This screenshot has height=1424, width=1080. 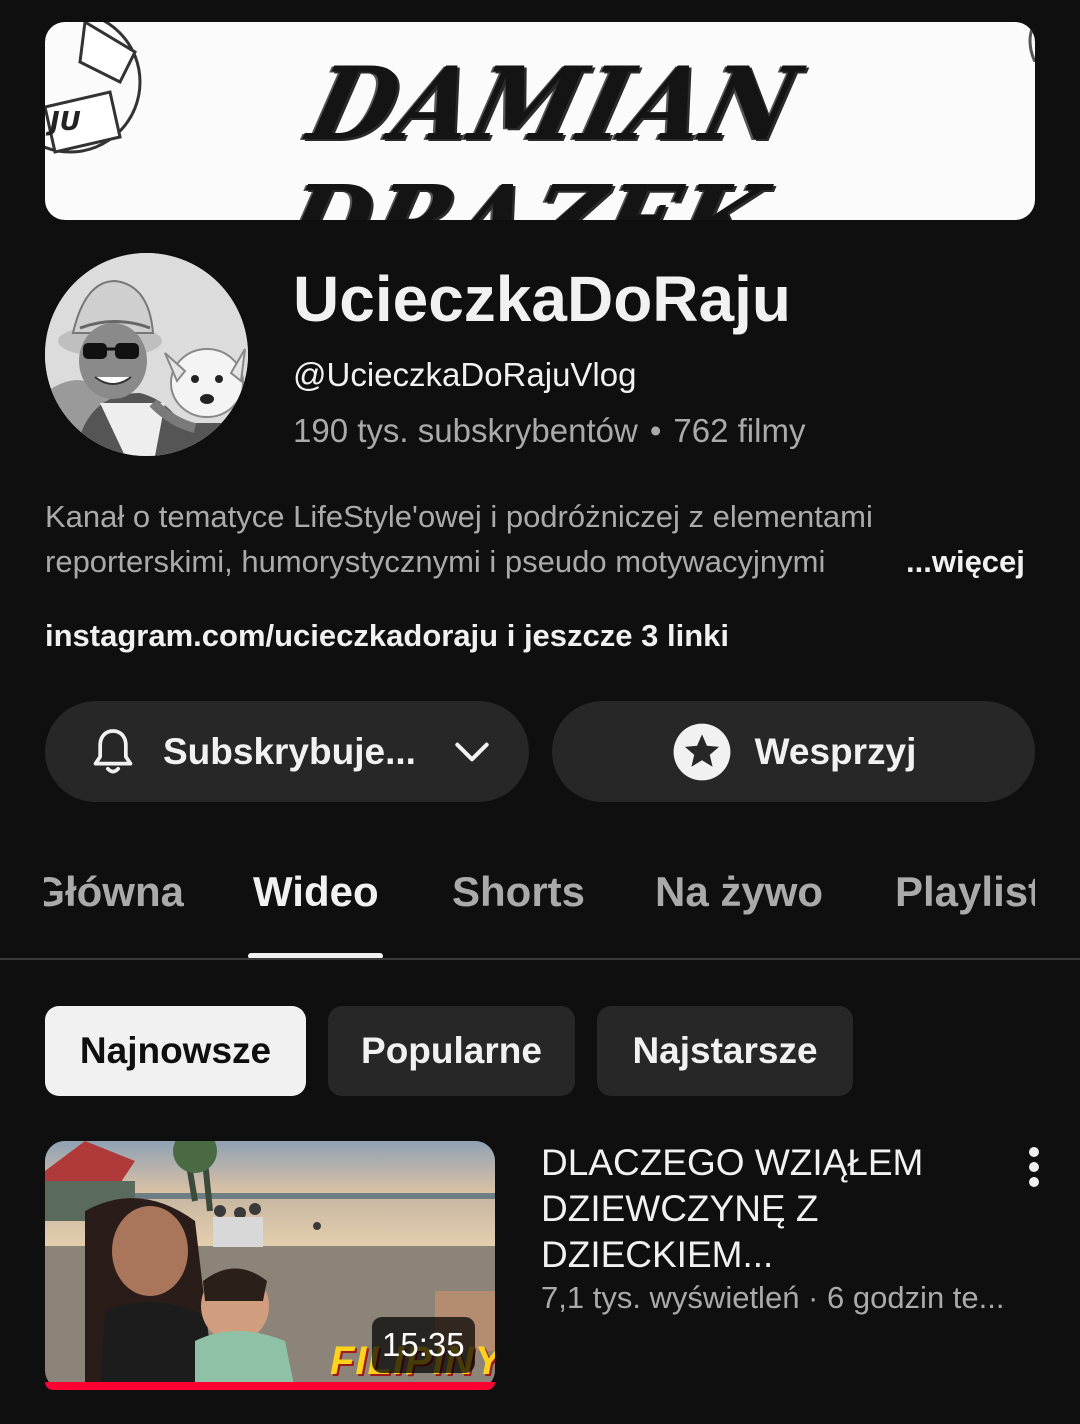 What do you see at coordinates (680, 1208) in the screenshot?
I see `video-title-line: DZIEWCZYNĘ Z` at bounding box center [680, 1208].